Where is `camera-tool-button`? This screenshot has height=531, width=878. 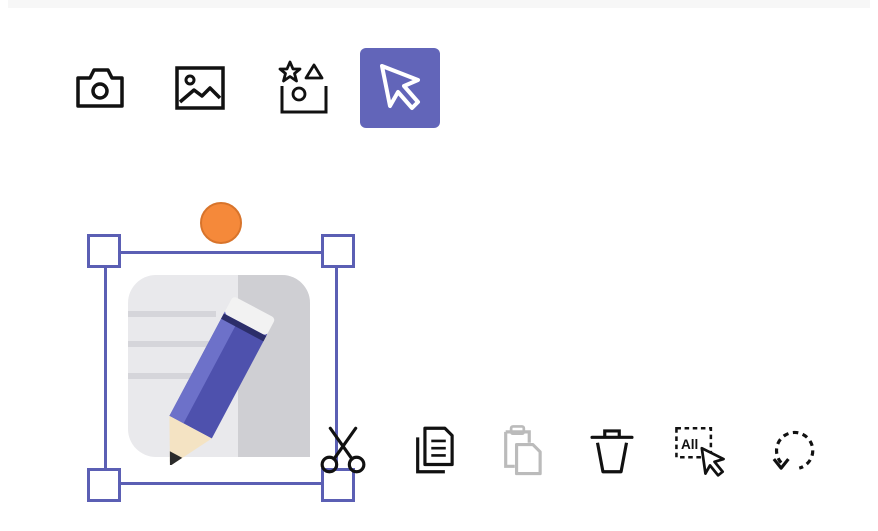
camera-tool-button is located at coordinates (100, 88).